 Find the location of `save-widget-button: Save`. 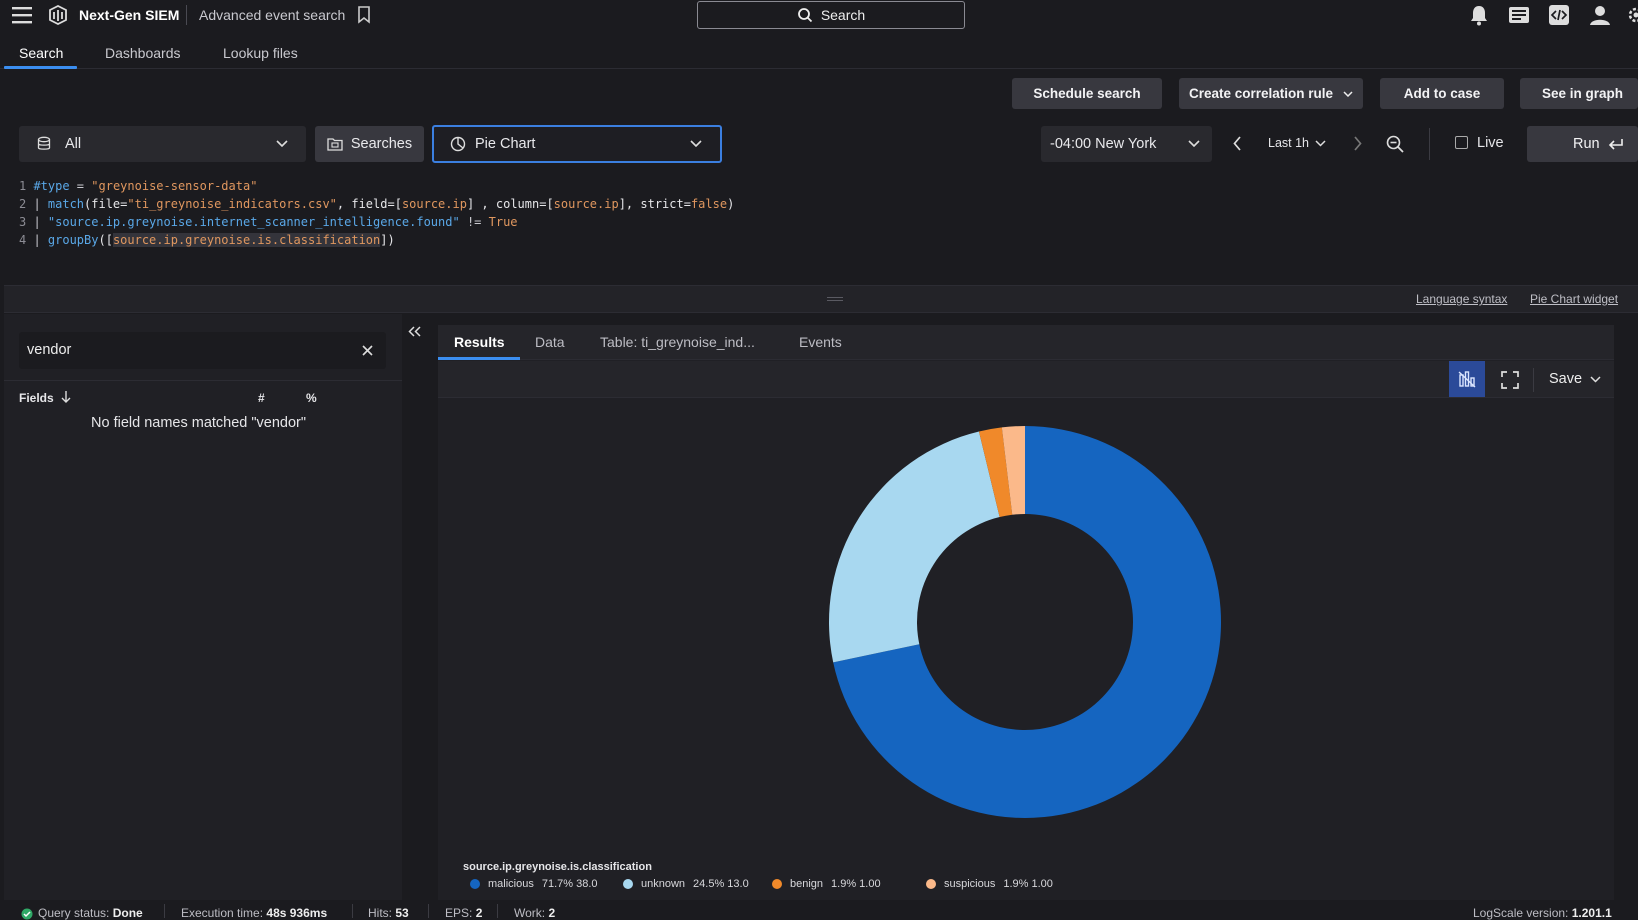

save-widget-button: Save is located at coordinates (1575, 379).